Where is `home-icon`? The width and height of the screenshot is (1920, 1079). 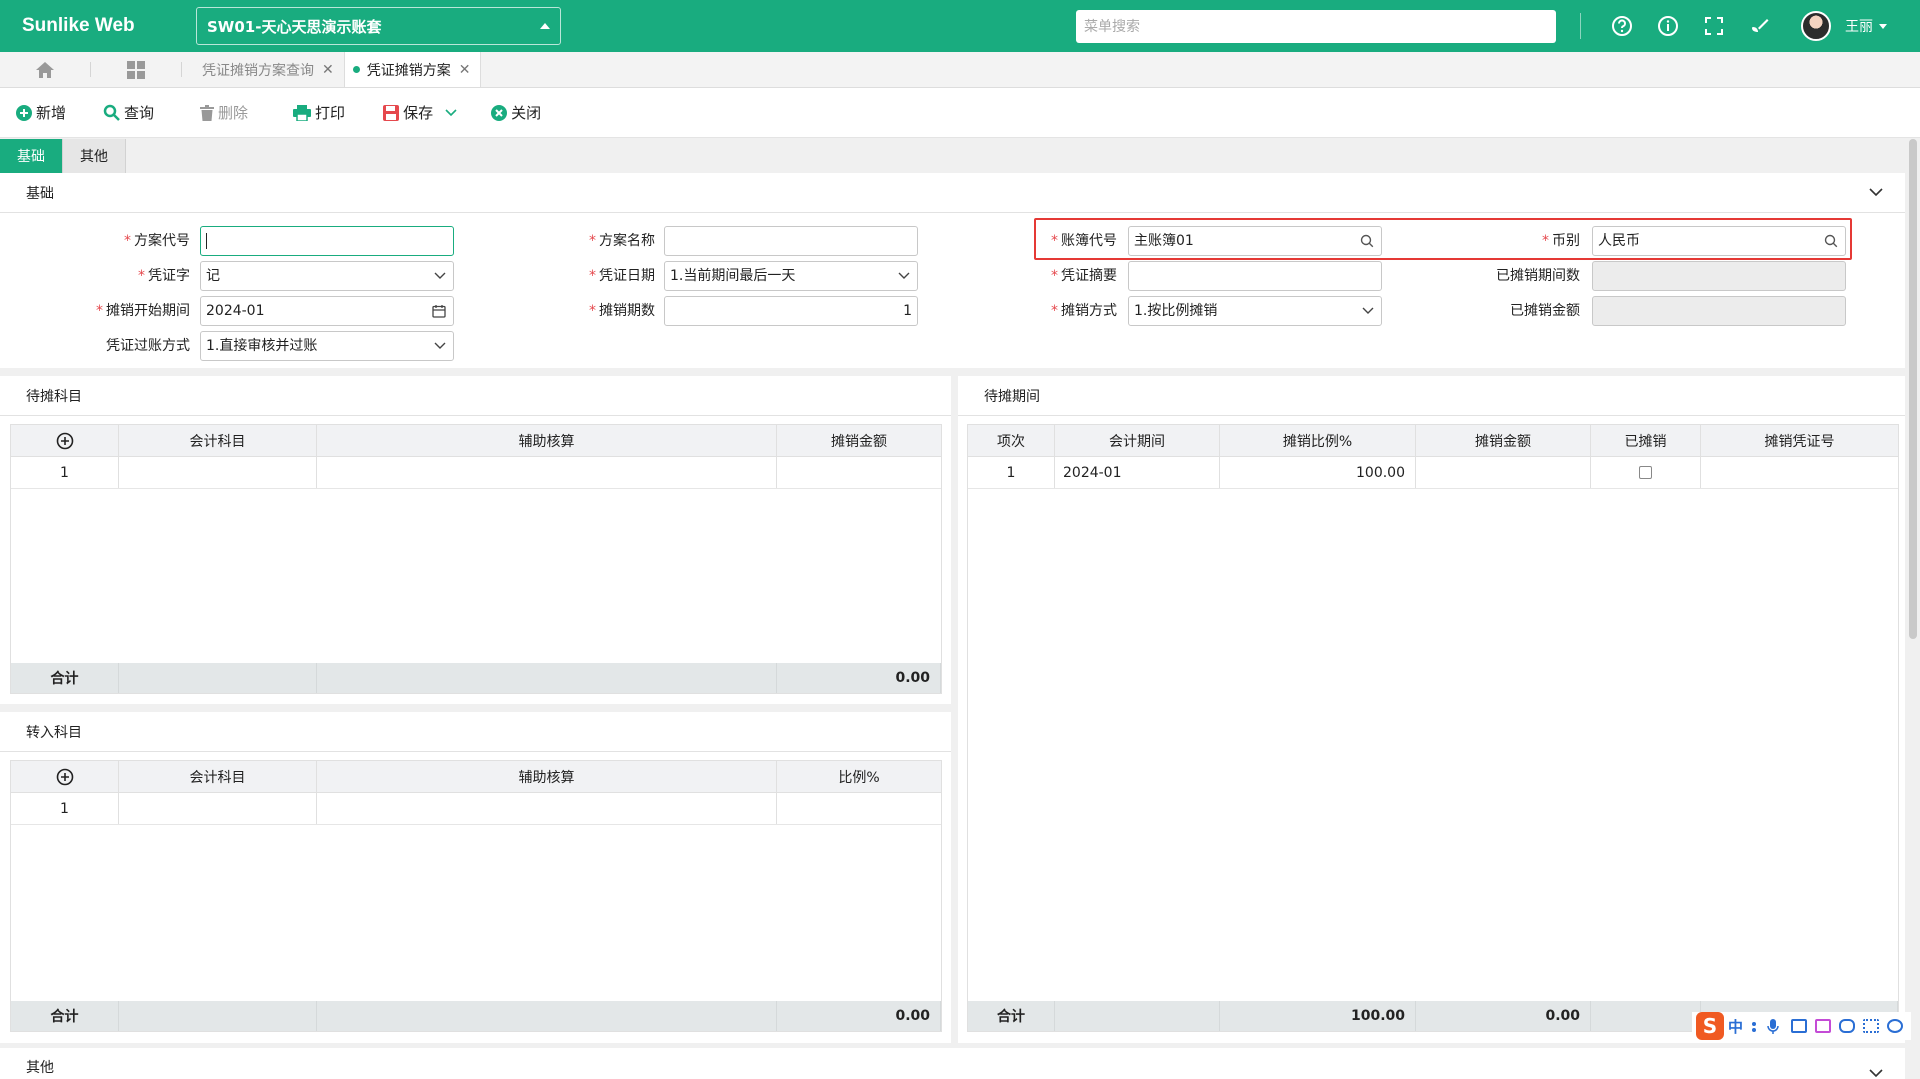 home-icon is located at coordinates (45, 69).